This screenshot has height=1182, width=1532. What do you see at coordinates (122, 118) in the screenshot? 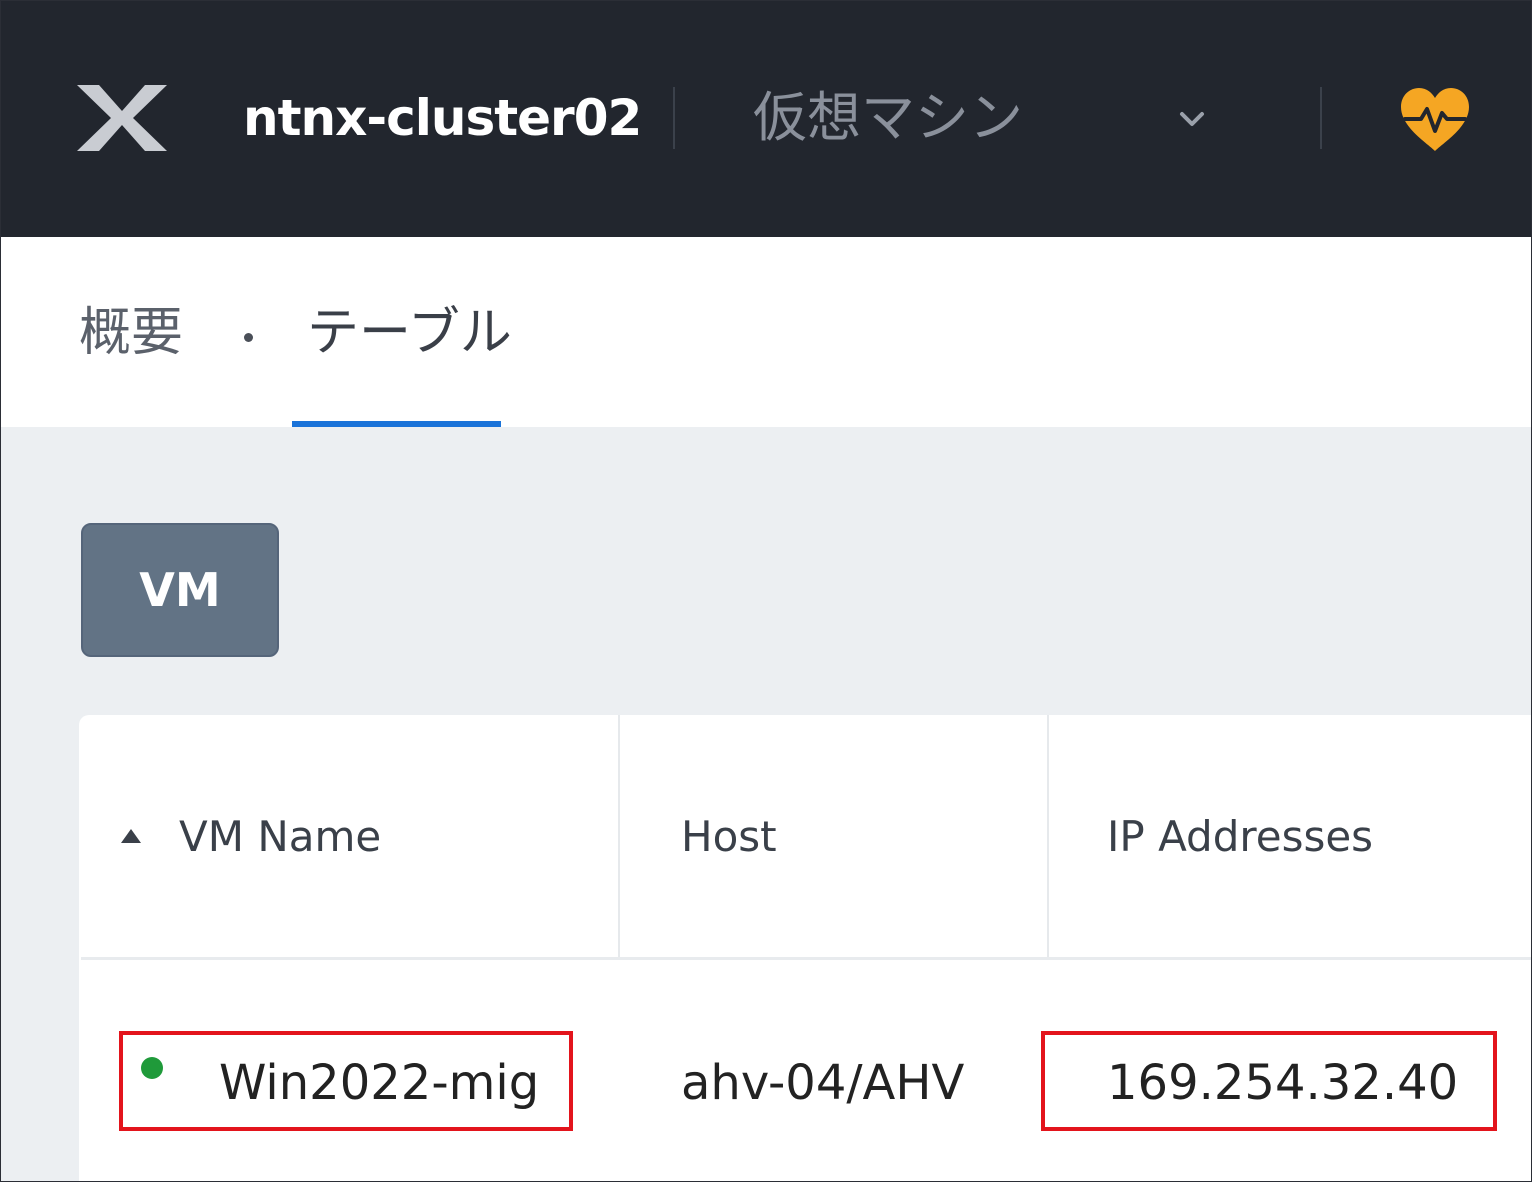
I see `nutanix-logo-icon` at bounding box center [122, 118].